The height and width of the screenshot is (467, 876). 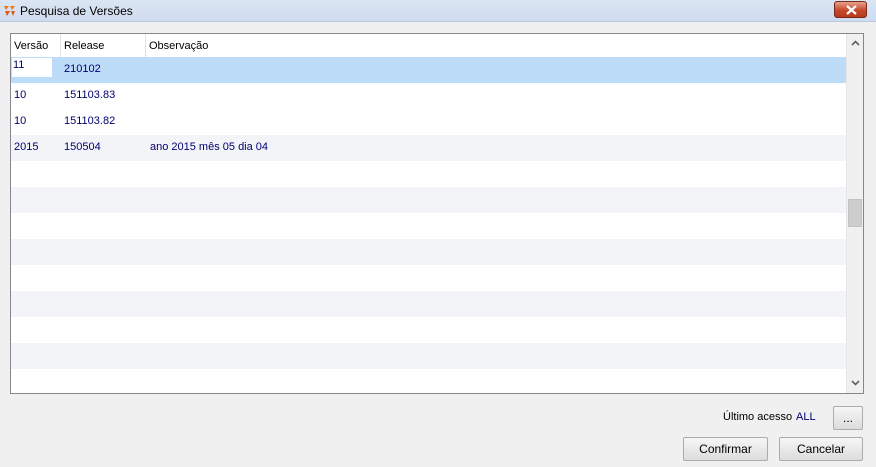 What do you see at coordinates (429, 70) in the screenshot?
I see `table-row: 11 210102` at bounding box center [429, 70].